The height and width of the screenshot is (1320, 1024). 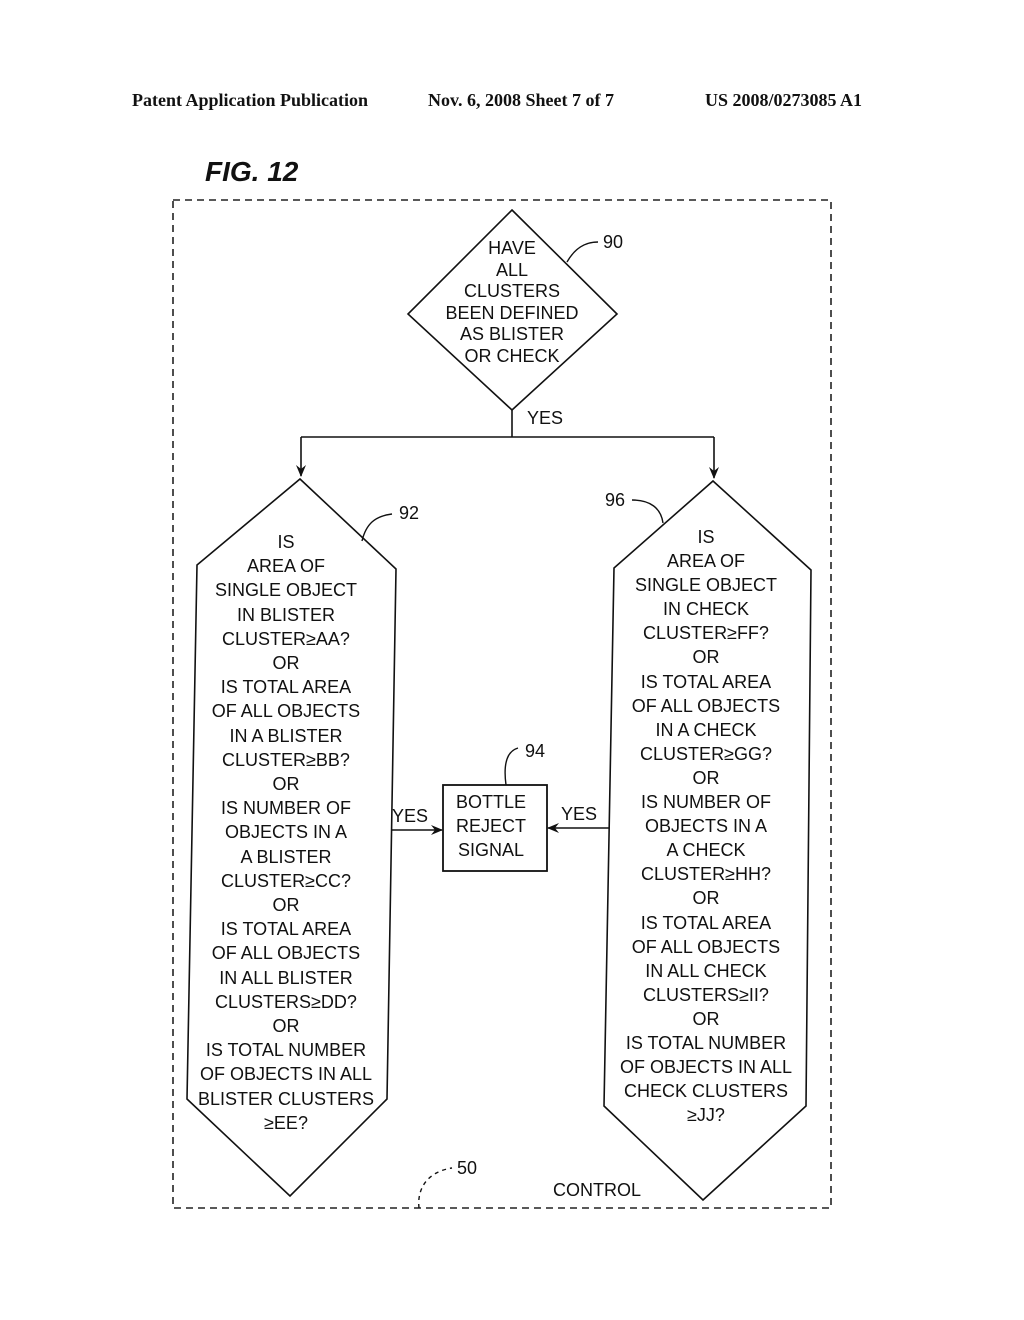 What do you see at coordinates (545, 418) in the screenshot?
I see `edge-label-yes-top: YES` at bounding box center [545, 418].